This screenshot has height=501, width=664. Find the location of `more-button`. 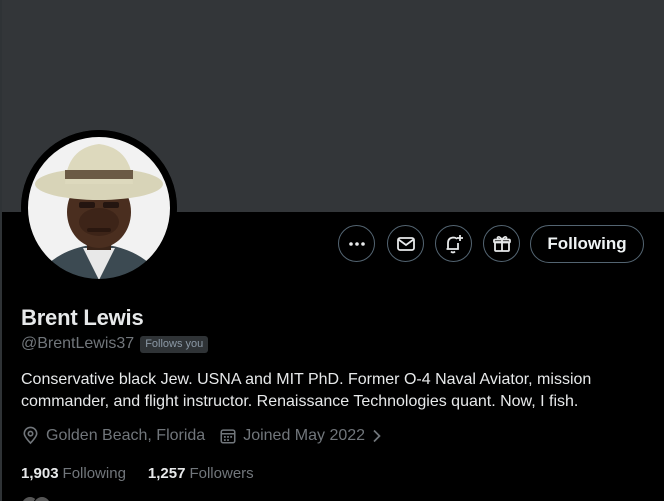

more-button is located at coordinates (356, 243).